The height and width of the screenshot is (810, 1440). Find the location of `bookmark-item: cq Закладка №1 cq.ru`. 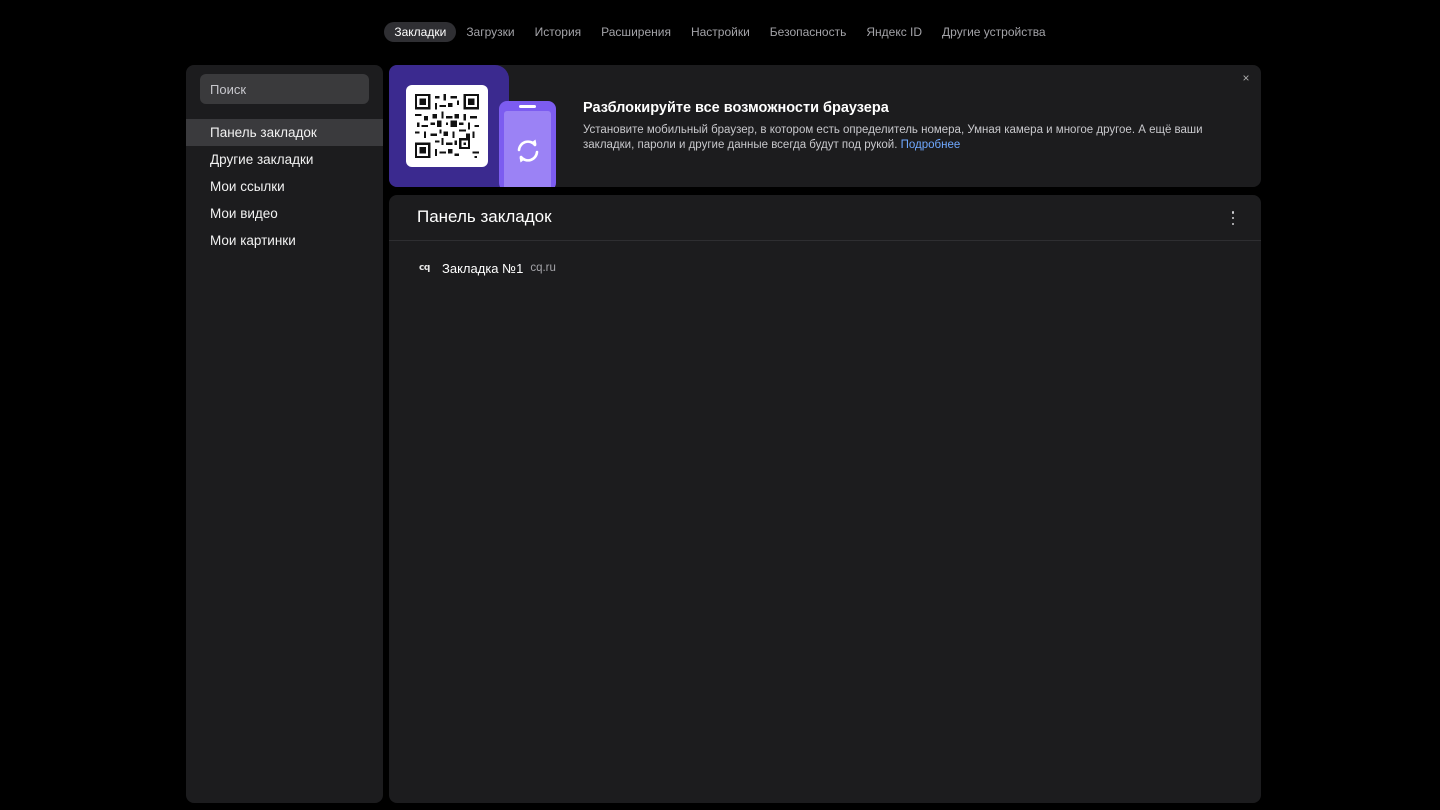

bookmark-item: cq Закладка №1 cq.ru is located at coordinates (487, 268).